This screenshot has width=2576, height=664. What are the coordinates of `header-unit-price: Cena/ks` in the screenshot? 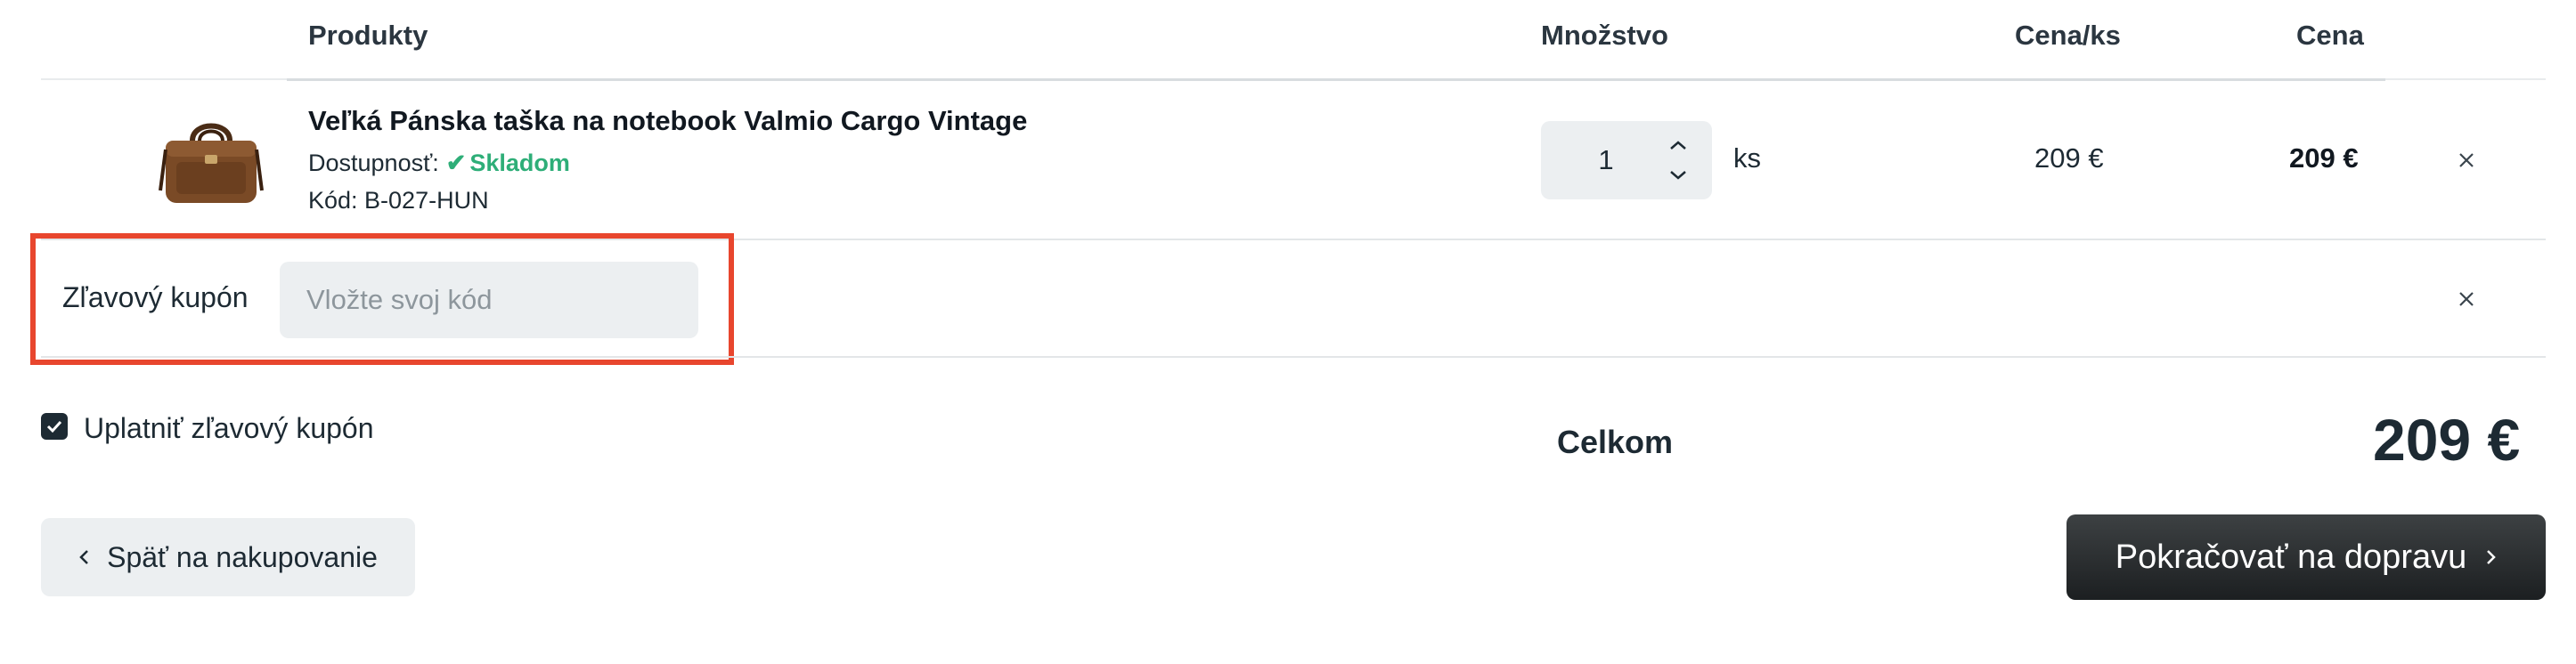 It's located at (2068, 35).